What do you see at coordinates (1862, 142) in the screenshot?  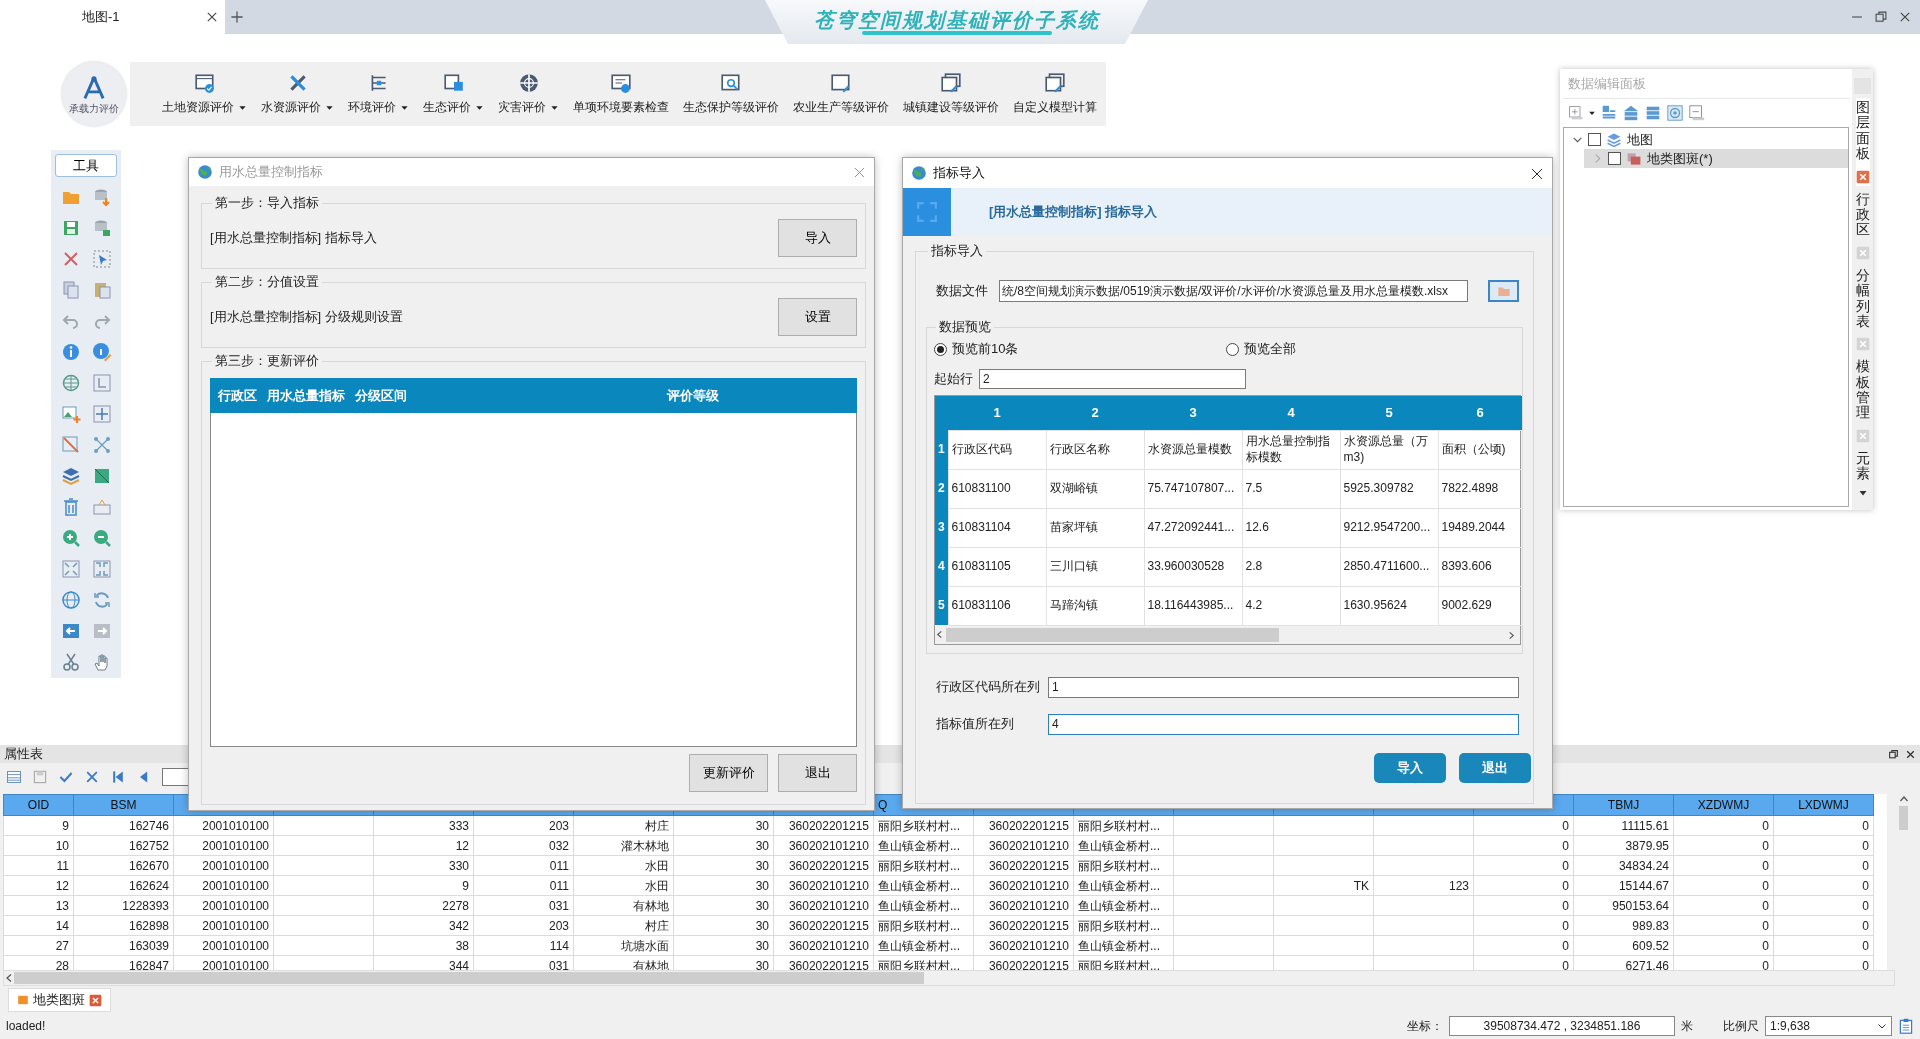 I see `side-tab: 图层面板` at bounding box center [1862, 142].